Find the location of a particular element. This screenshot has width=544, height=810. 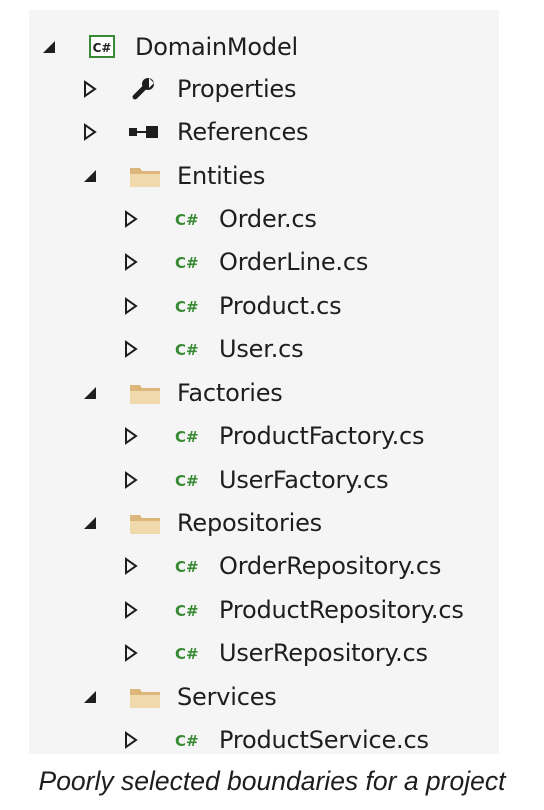

tree-item-file: C# OrderLine.cs is located at coordinates (264, 262).